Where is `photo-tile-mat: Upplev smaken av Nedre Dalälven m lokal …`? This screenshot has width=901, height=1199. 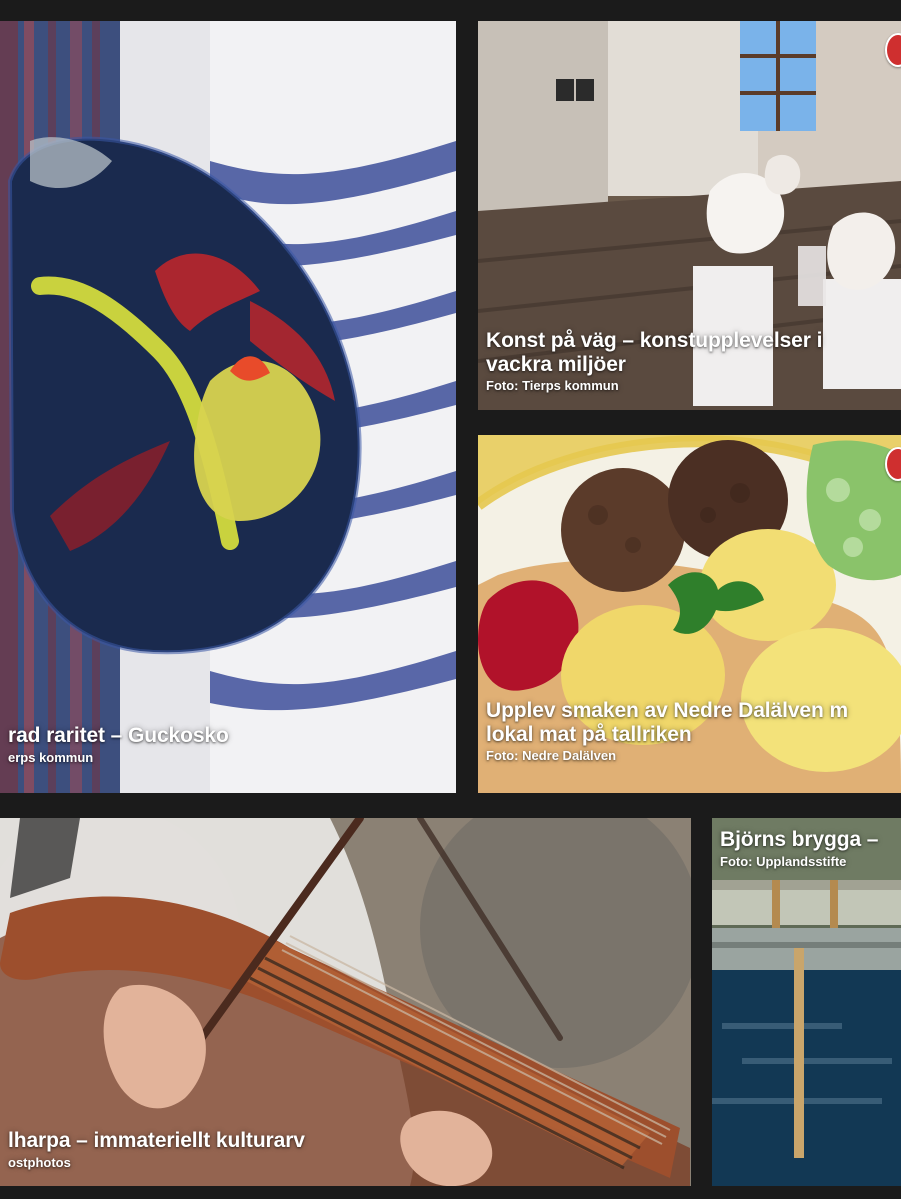
photo-tile-mat: Upplev smaken av Nedre Dalälven m lokal … is located at coordinates (689, 614).